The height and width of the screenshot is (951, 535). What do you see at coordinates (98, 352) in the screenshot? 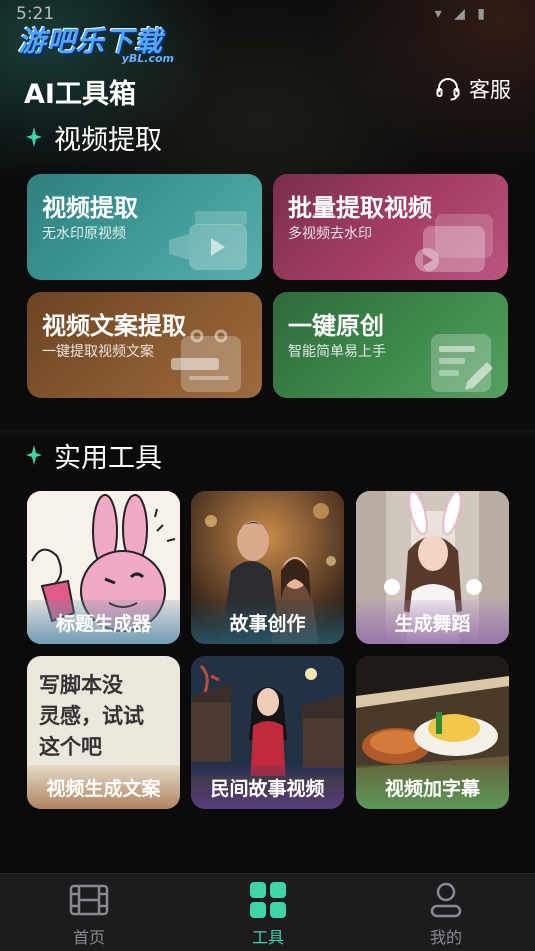
I see `card-subtitle: 一键提取视频文案` at bounding box center [98, 352].